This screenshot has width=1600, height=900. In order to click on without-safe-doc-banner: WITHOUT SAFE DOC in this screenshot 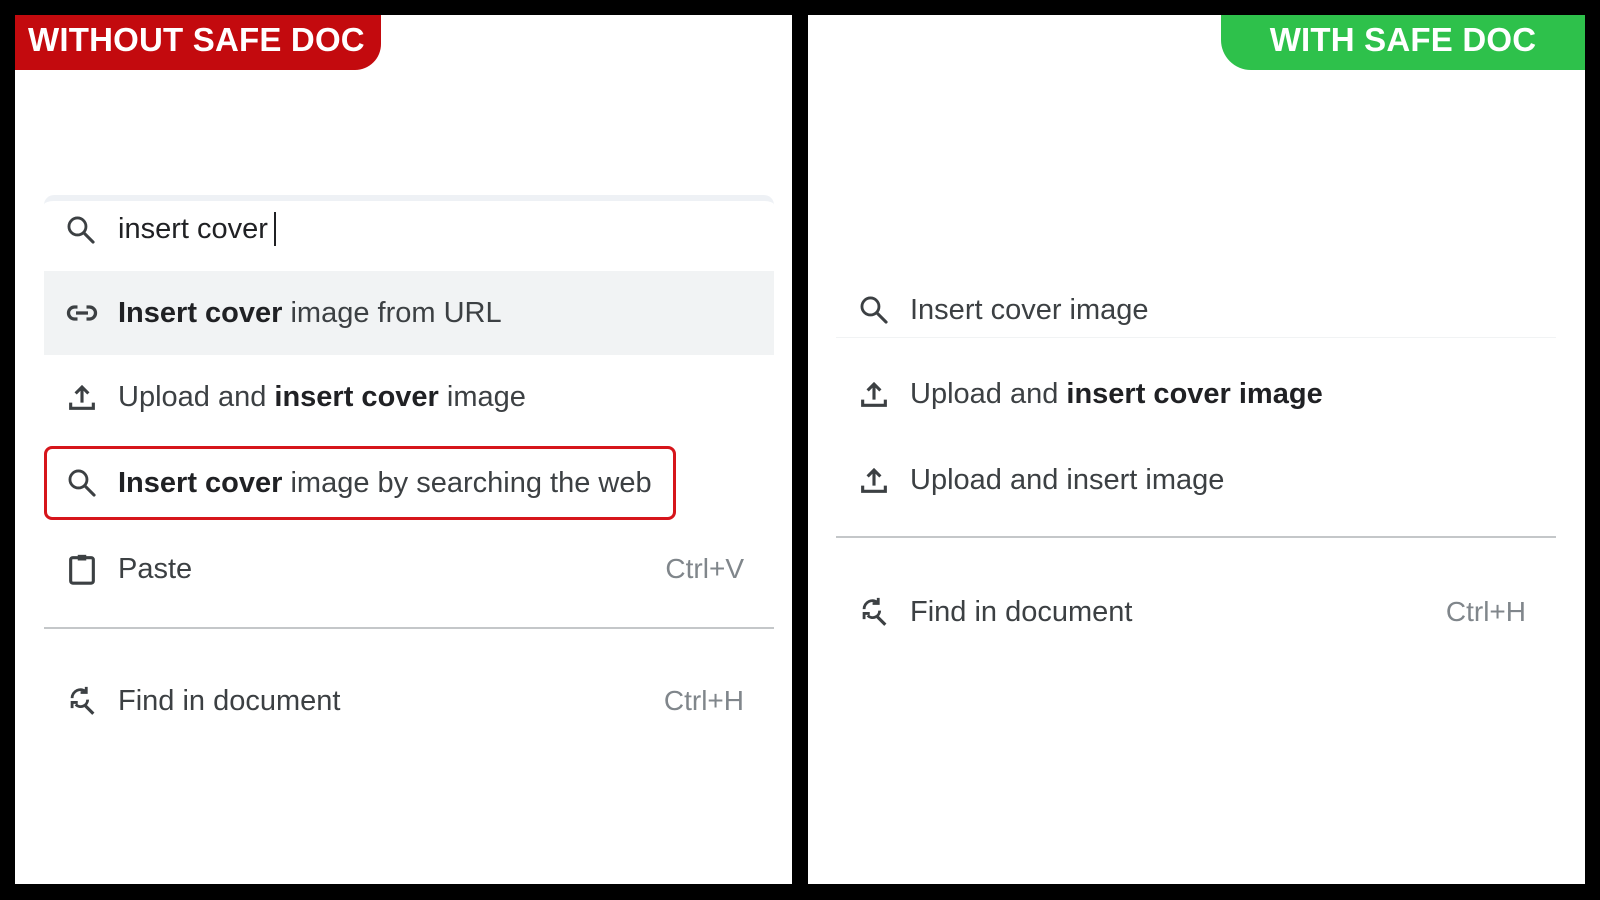, I will do `click(198, 42)`.